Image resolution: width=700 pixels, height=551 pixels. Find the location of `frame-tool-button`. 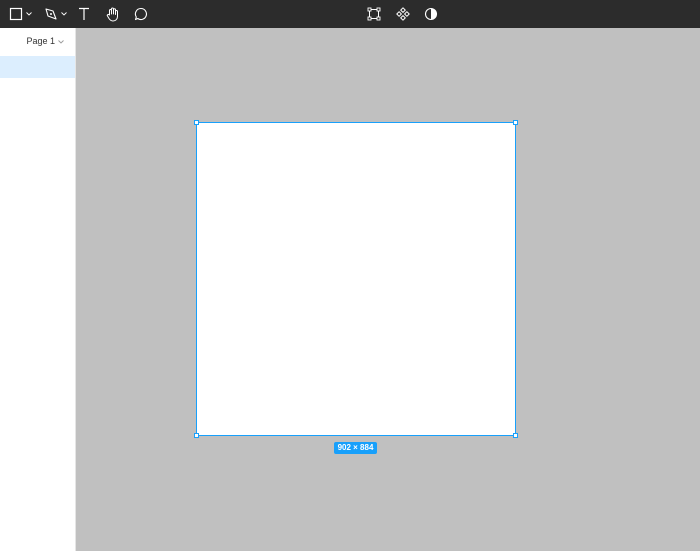

frame-tool-button is located at coordinates (20, 14).